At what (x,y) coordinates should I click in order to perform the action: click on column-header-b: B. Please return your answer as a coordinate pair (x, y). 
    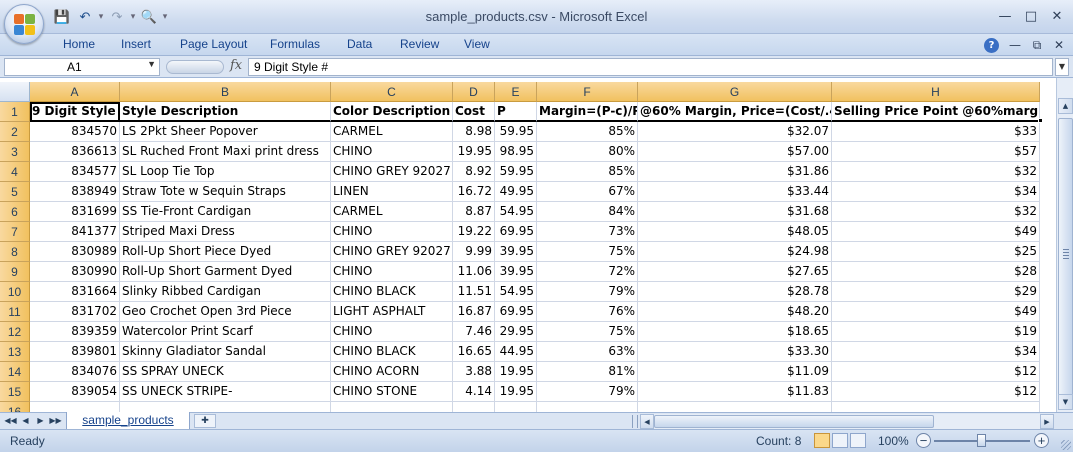
    Looking at the image, I should click on (225, 92).